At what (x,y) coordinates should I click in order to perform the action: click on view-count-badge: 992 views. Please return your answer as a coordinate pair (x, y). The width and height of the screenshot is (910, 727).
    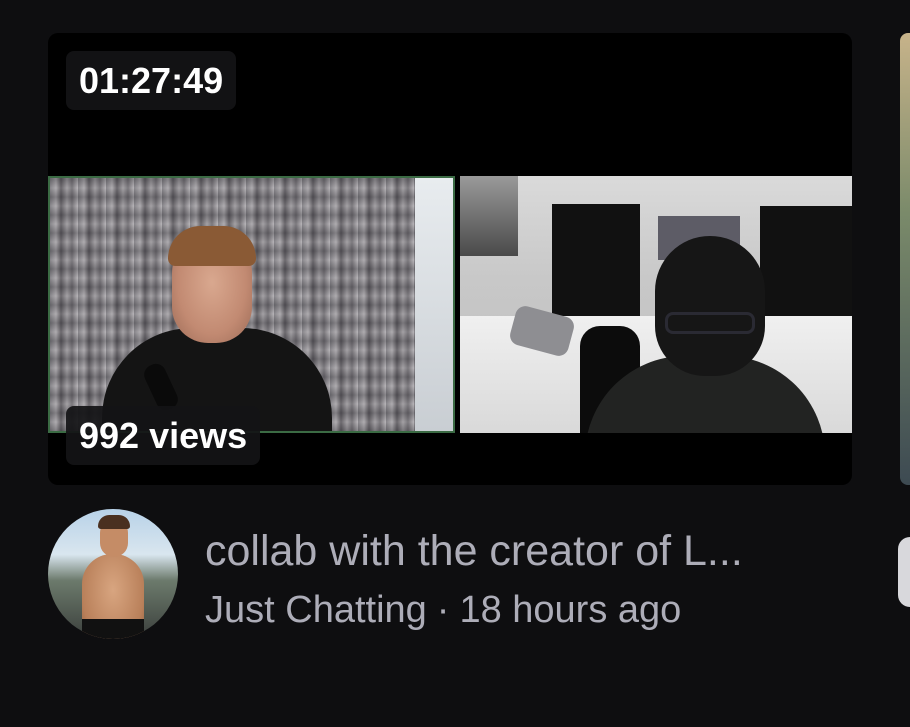
    Looking at the image, I should click on (163, 435).